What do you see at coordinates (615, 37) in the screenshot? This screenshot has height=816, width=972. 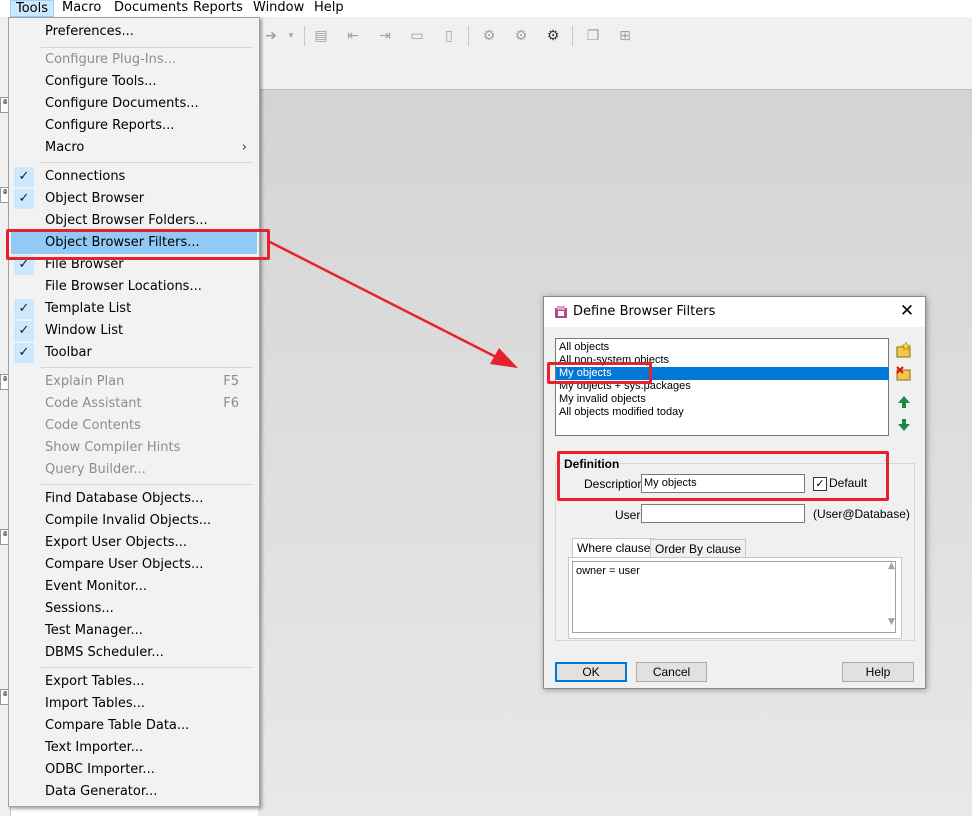 I see `toolbar: ➔ ▾ ▤ ⇤ ⇥ ▭ ▯ ⚙ ⚙ ⚙ ❐ ⊞` at bounding box center [615, 37].